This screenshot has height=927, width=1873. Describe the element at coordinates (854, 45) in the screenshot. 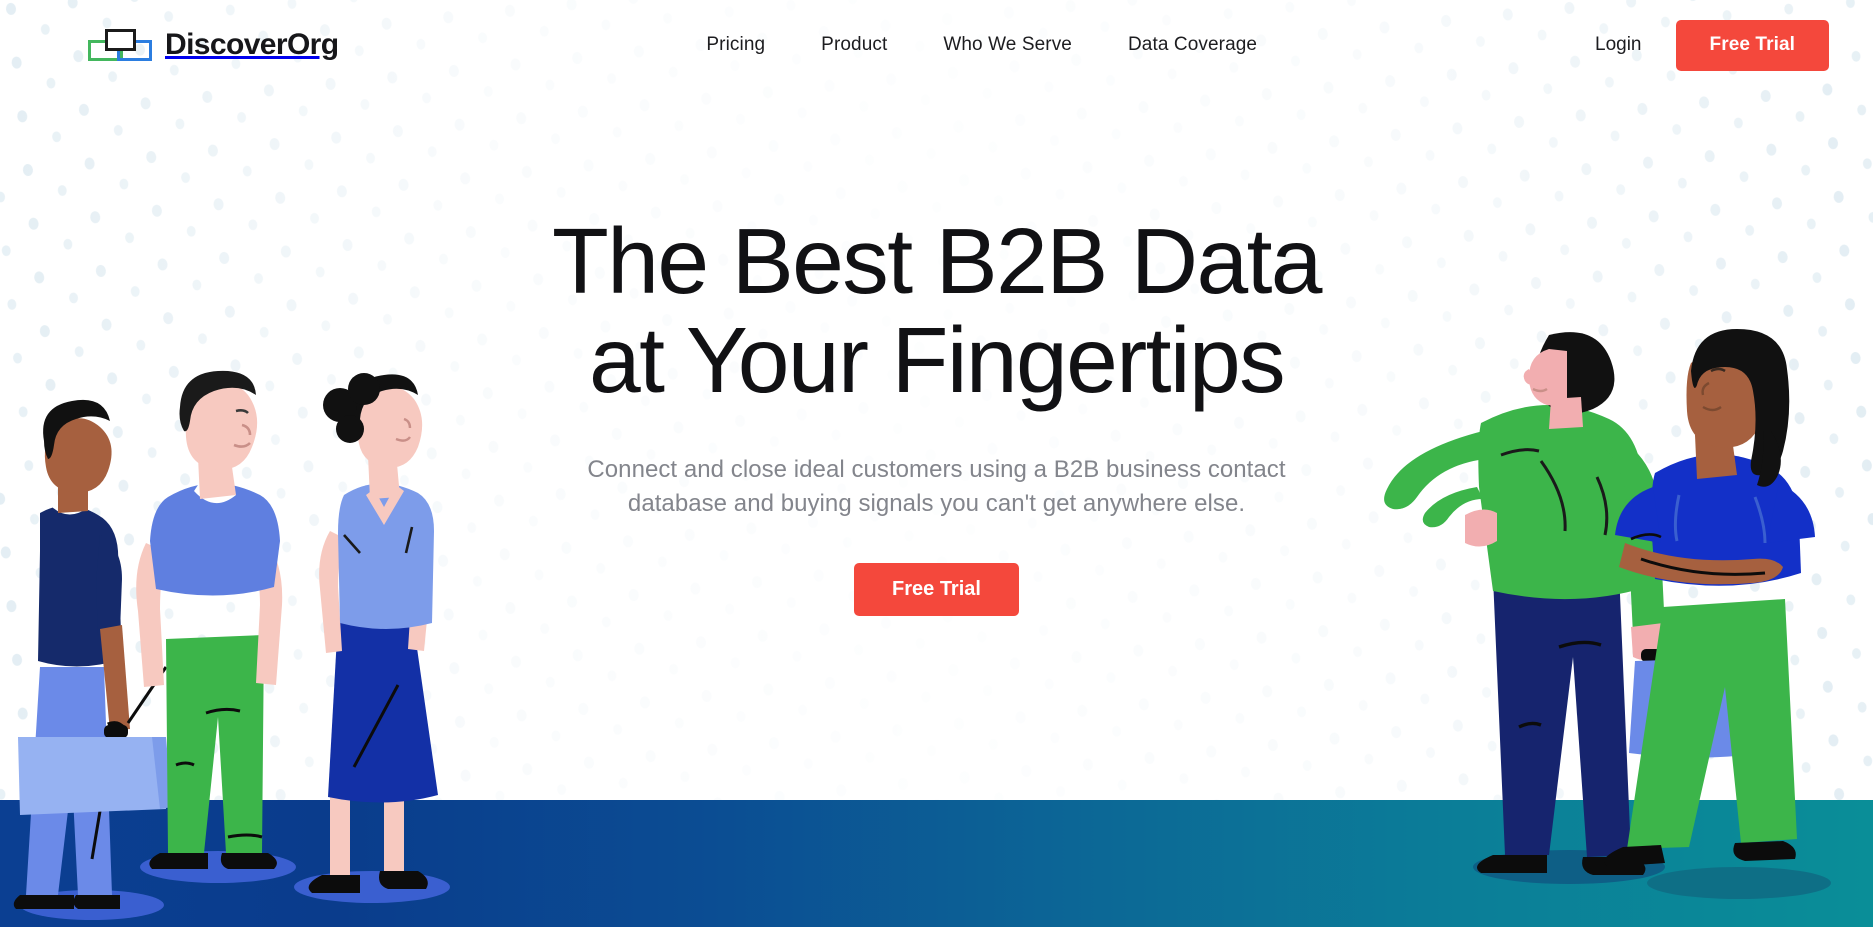

I see `nav-item-product: Product` at that location.